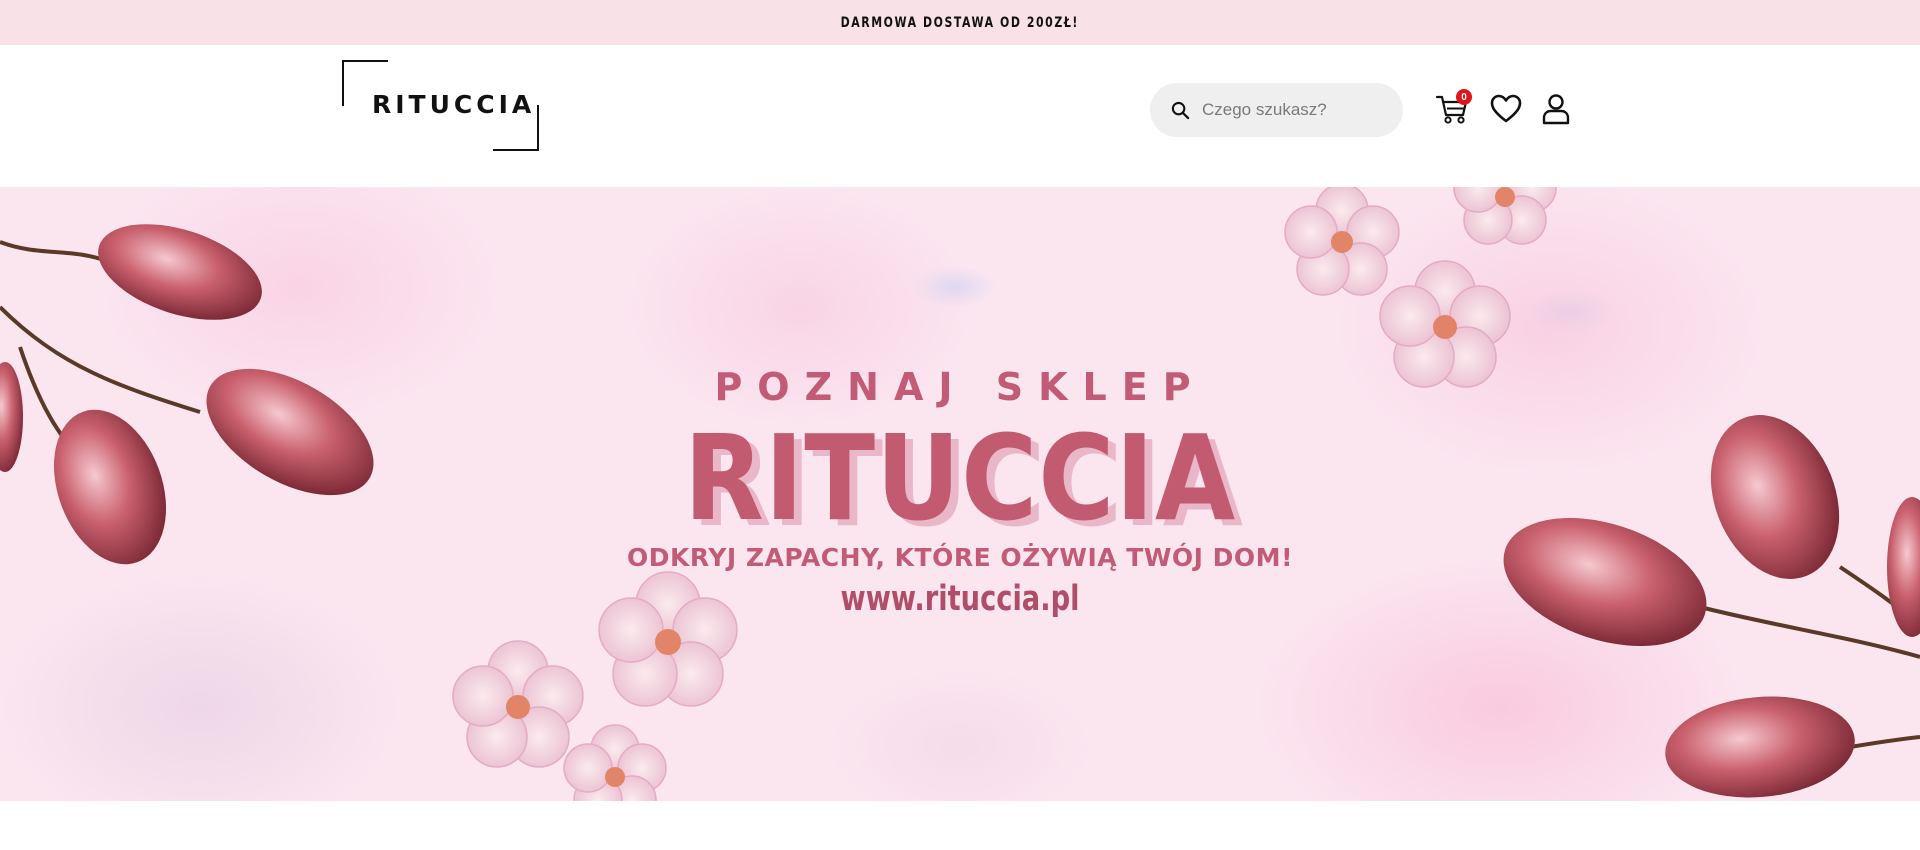  Describe the element at coordinates (1295, 110) in the screenshot. I see `search-input` at that location.